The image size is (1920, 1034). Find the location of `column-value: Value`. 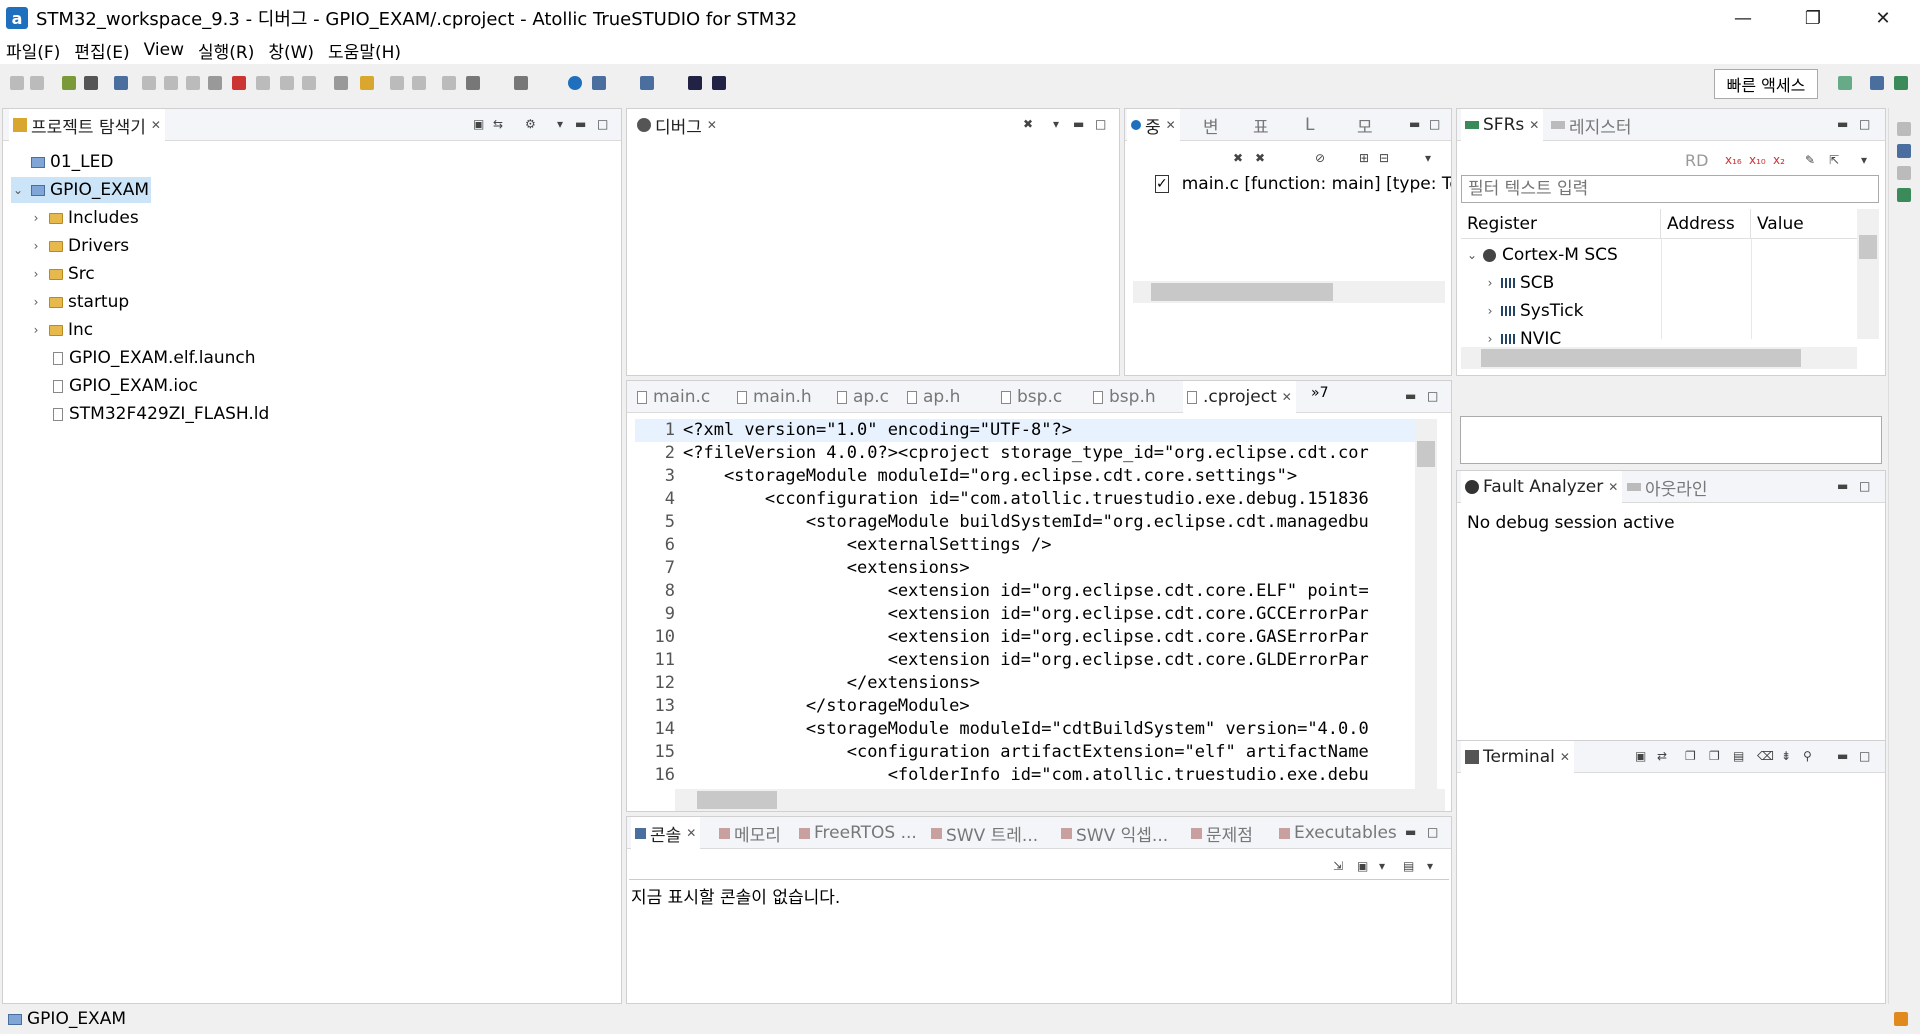

column-value: Value is located at coordinates (1806, 224).